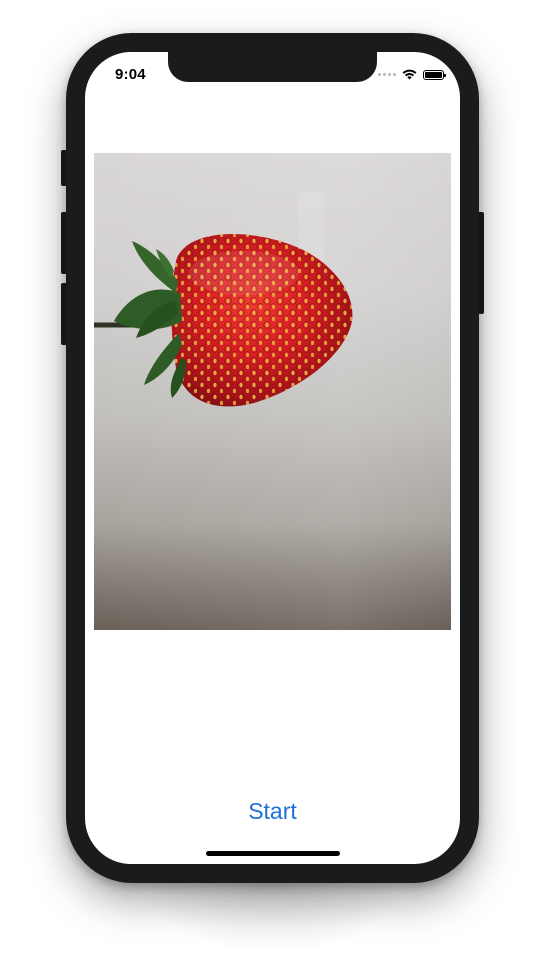 Image resolution: width=545 pixels, height=964 pixels. I want to click on battery-icon, so click(434, 74).